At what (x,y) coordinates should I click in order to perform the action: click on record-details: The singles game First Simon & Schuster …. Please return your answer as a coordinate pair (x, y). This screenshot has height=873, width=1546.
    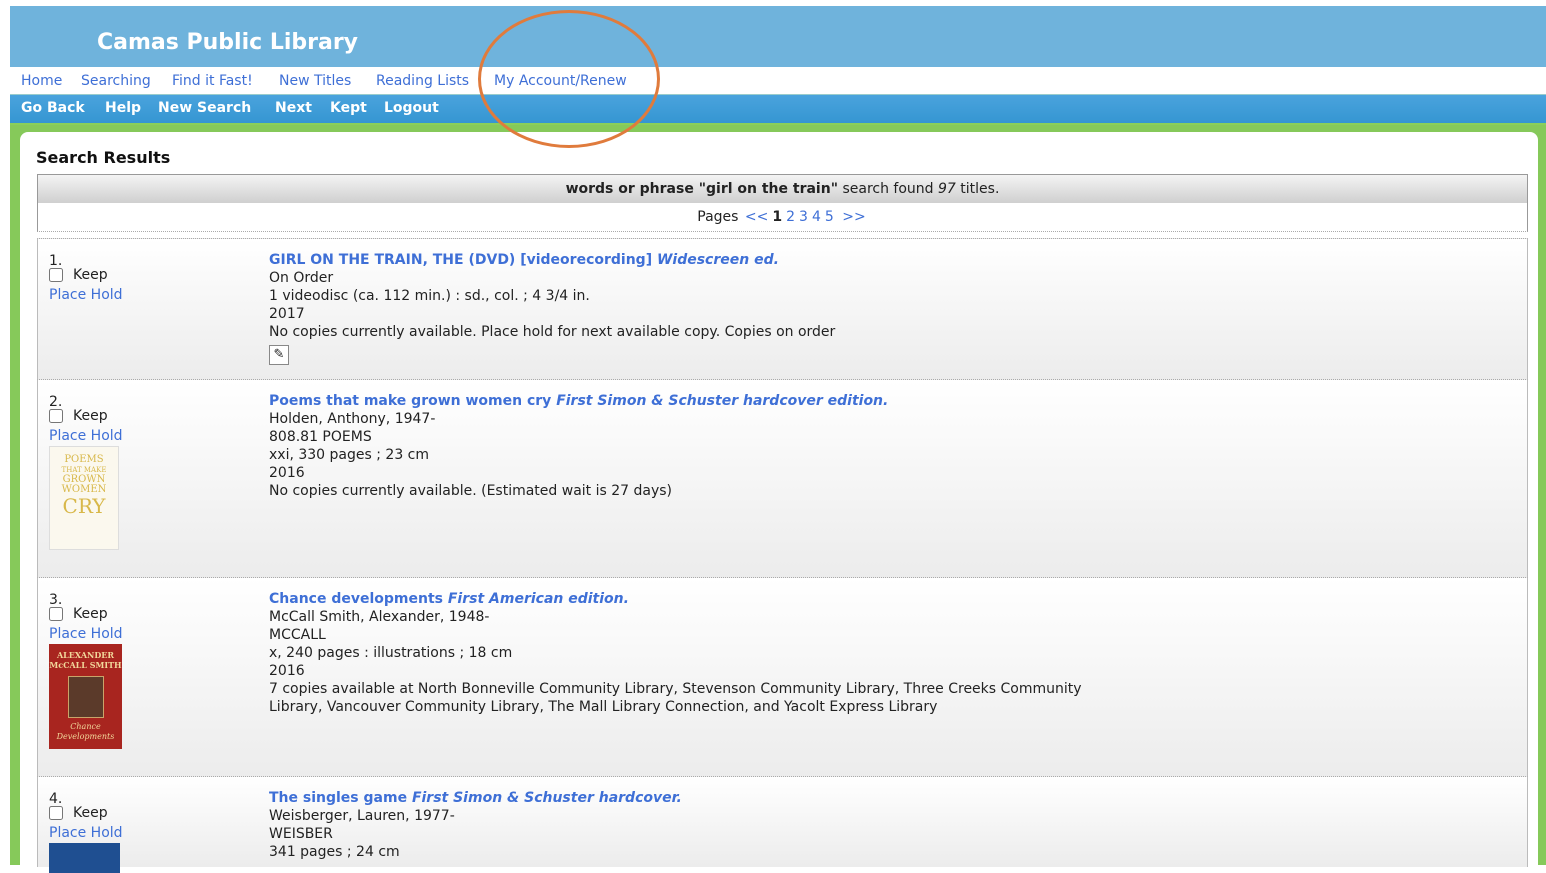
    Looking at the image, I should click on (769, 825).